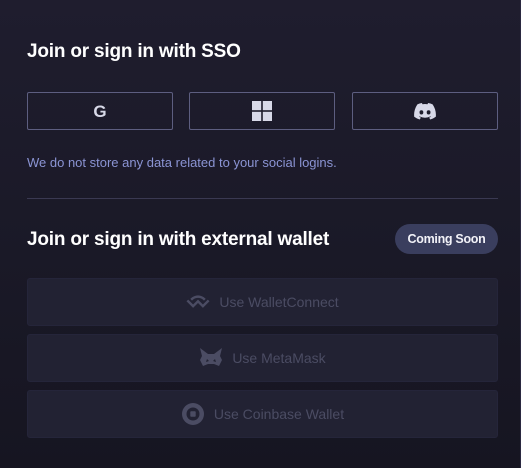 Image resolution: width=521 pixels, height=468 pixels. Describe the element at coordinates (134, 51) in the screenshot. I see `sso-section-title: Join or sign in with SSO` at that location.